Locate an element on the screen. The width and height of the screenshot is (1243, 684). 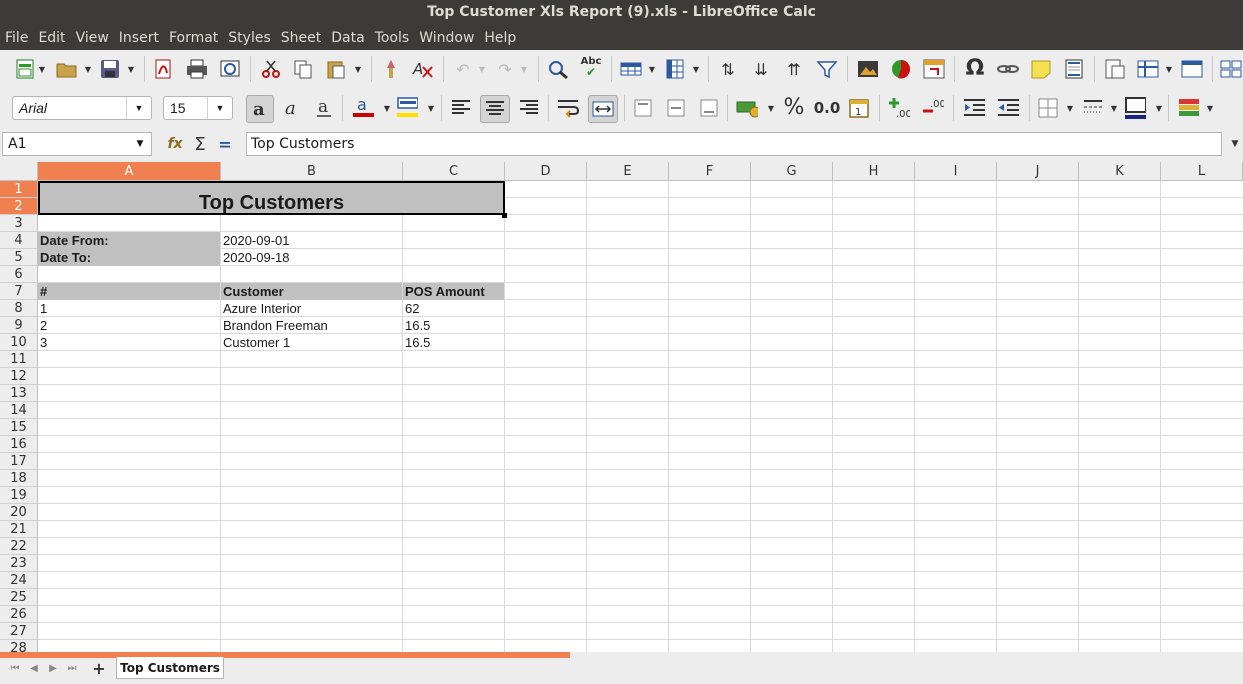
conditional-dropdown-icon: ▼ is located at coordinates (1210, 108).